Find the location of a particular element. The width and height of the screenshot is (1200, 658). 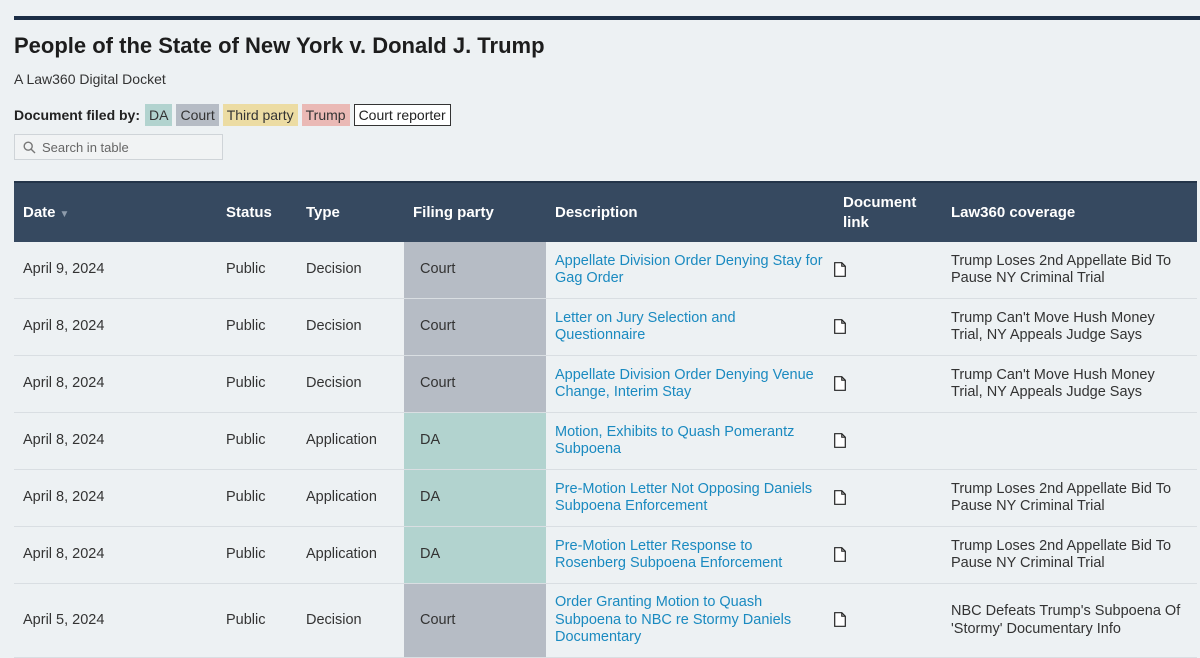

cell-law360-coverage is located at coordinates (1069, 441).